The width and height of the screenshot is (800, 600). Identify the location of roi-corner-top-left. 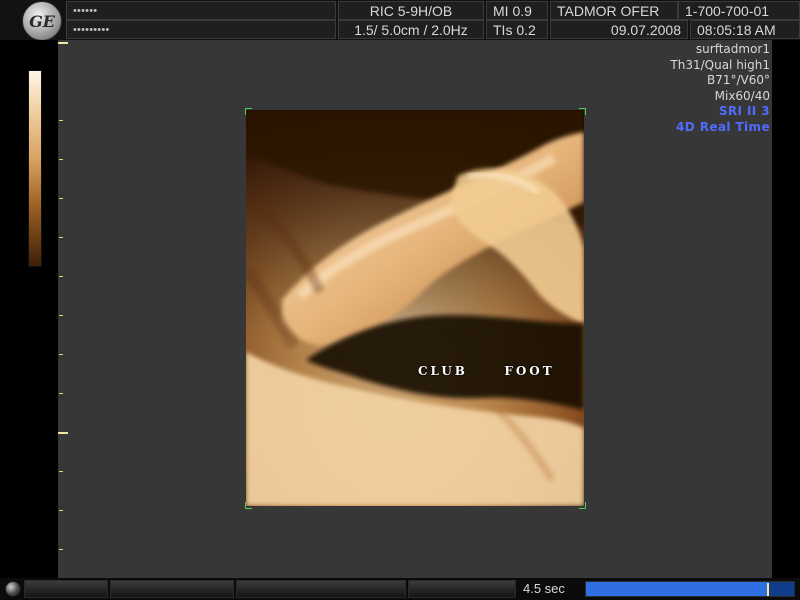
(248, 111).